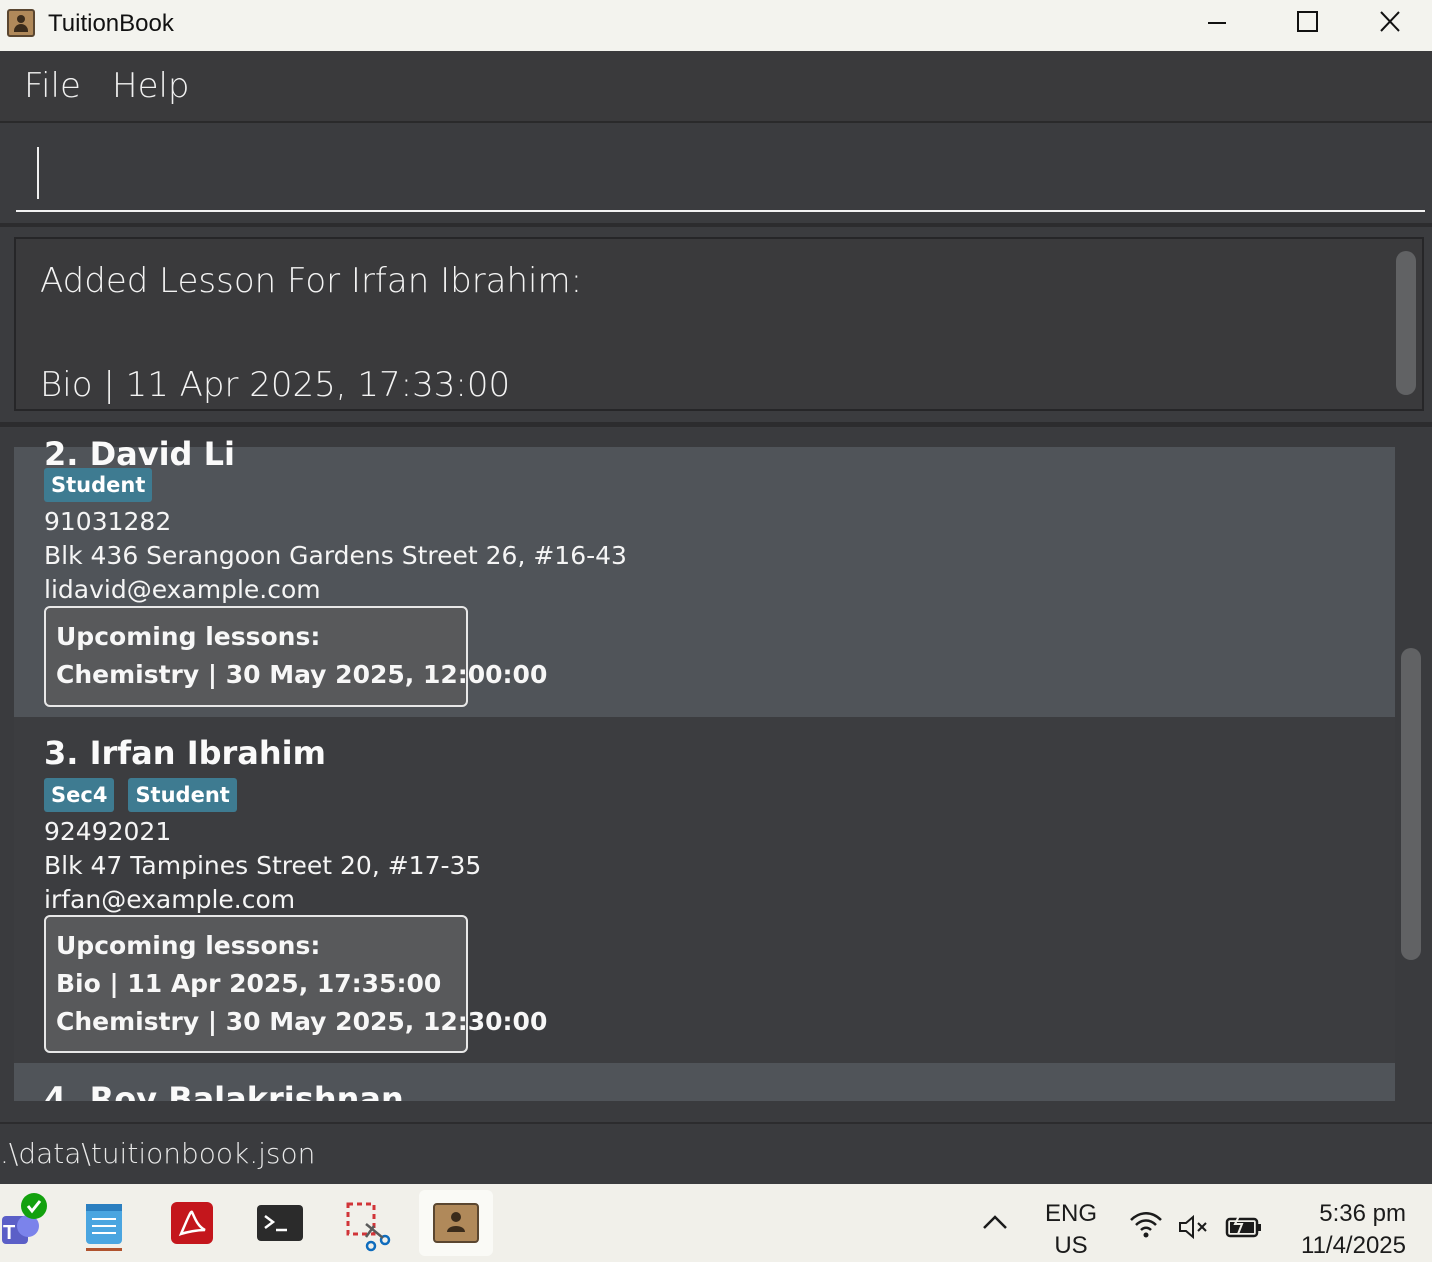 Image resolution: width=1432 pixels, height=1262 pixels. What do you see at coordinates (1362, 1213) in the screenshot?
I see `clock-time: 5:36 pm` at bounding box center [1362, 1213].